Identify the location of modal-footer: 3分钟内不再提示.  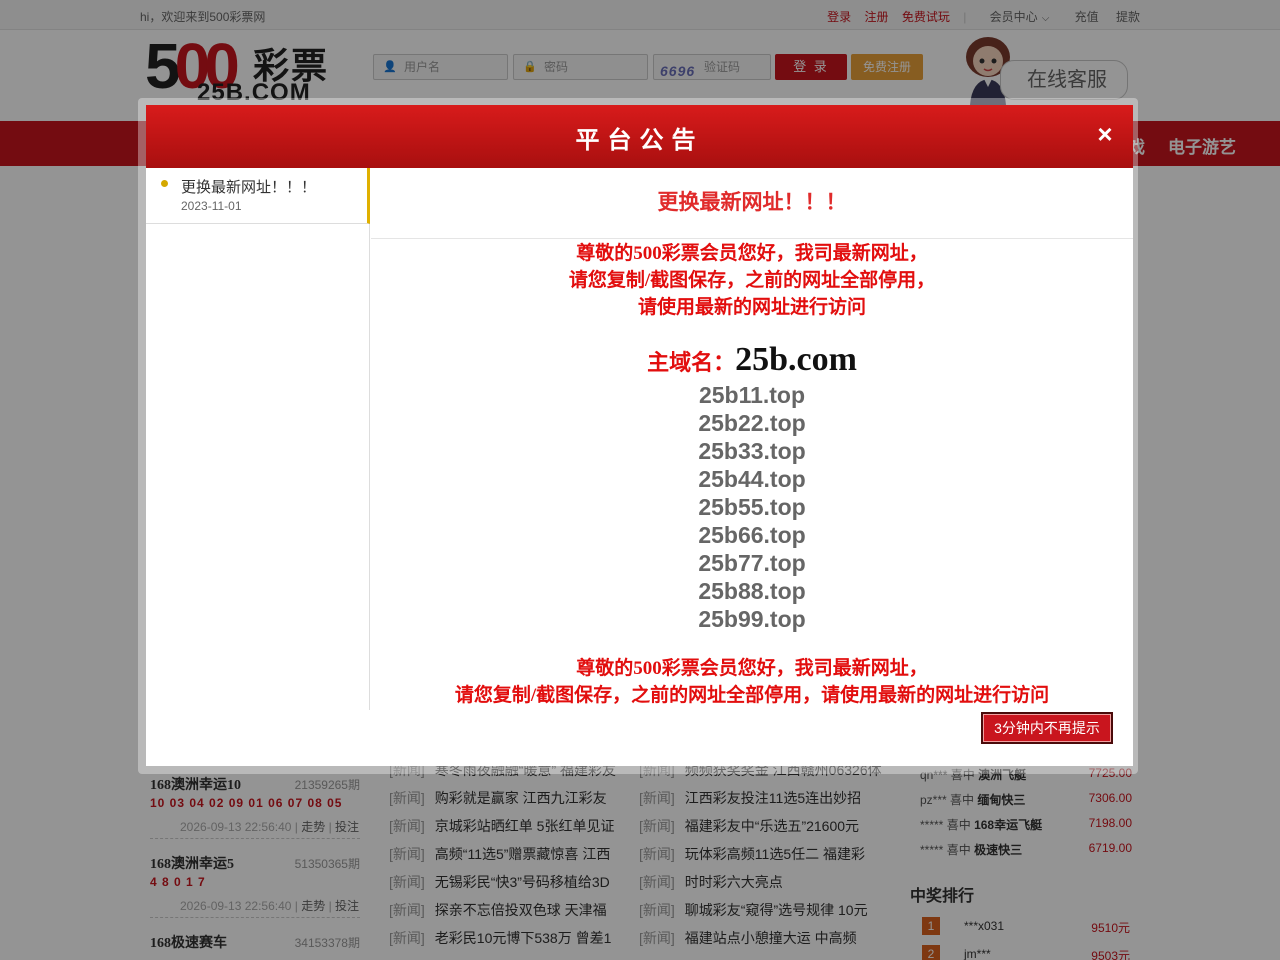
(639, 738).